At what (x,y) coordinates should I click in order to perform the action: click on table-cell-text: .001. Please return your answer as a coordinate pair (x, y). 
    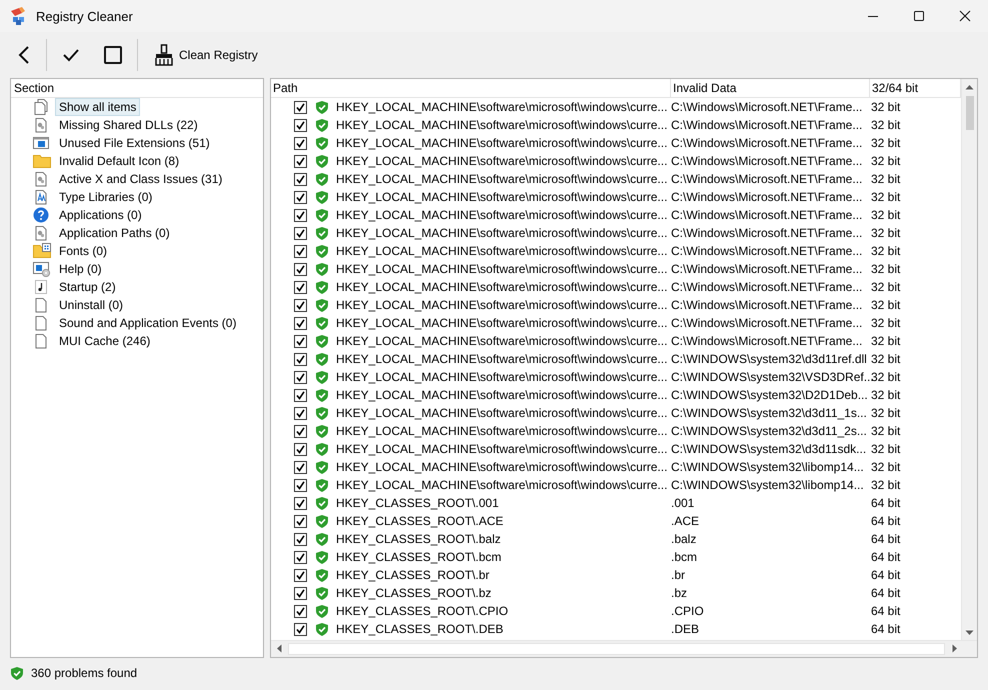
    Looking at the image, I should click on (683, 503).